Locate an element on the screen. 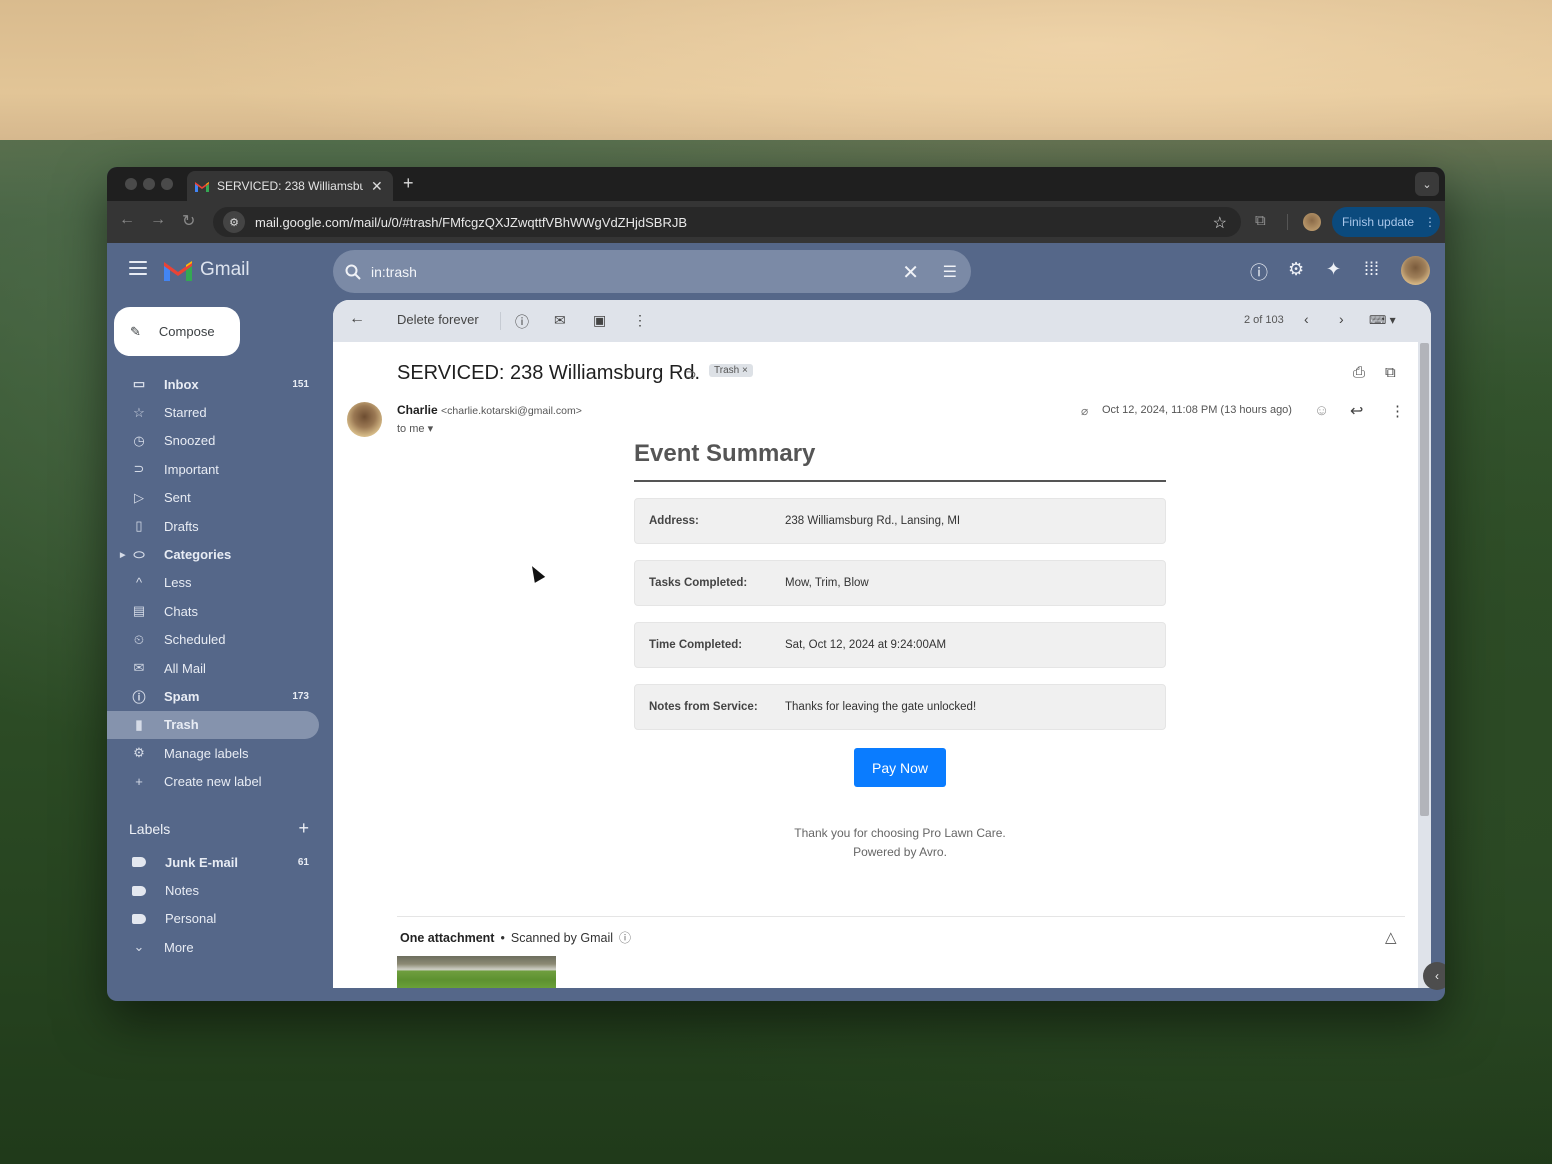 This screenshot has height=1164, width=1552. scrollbar-thumb is located at coordinates (1424, 579).